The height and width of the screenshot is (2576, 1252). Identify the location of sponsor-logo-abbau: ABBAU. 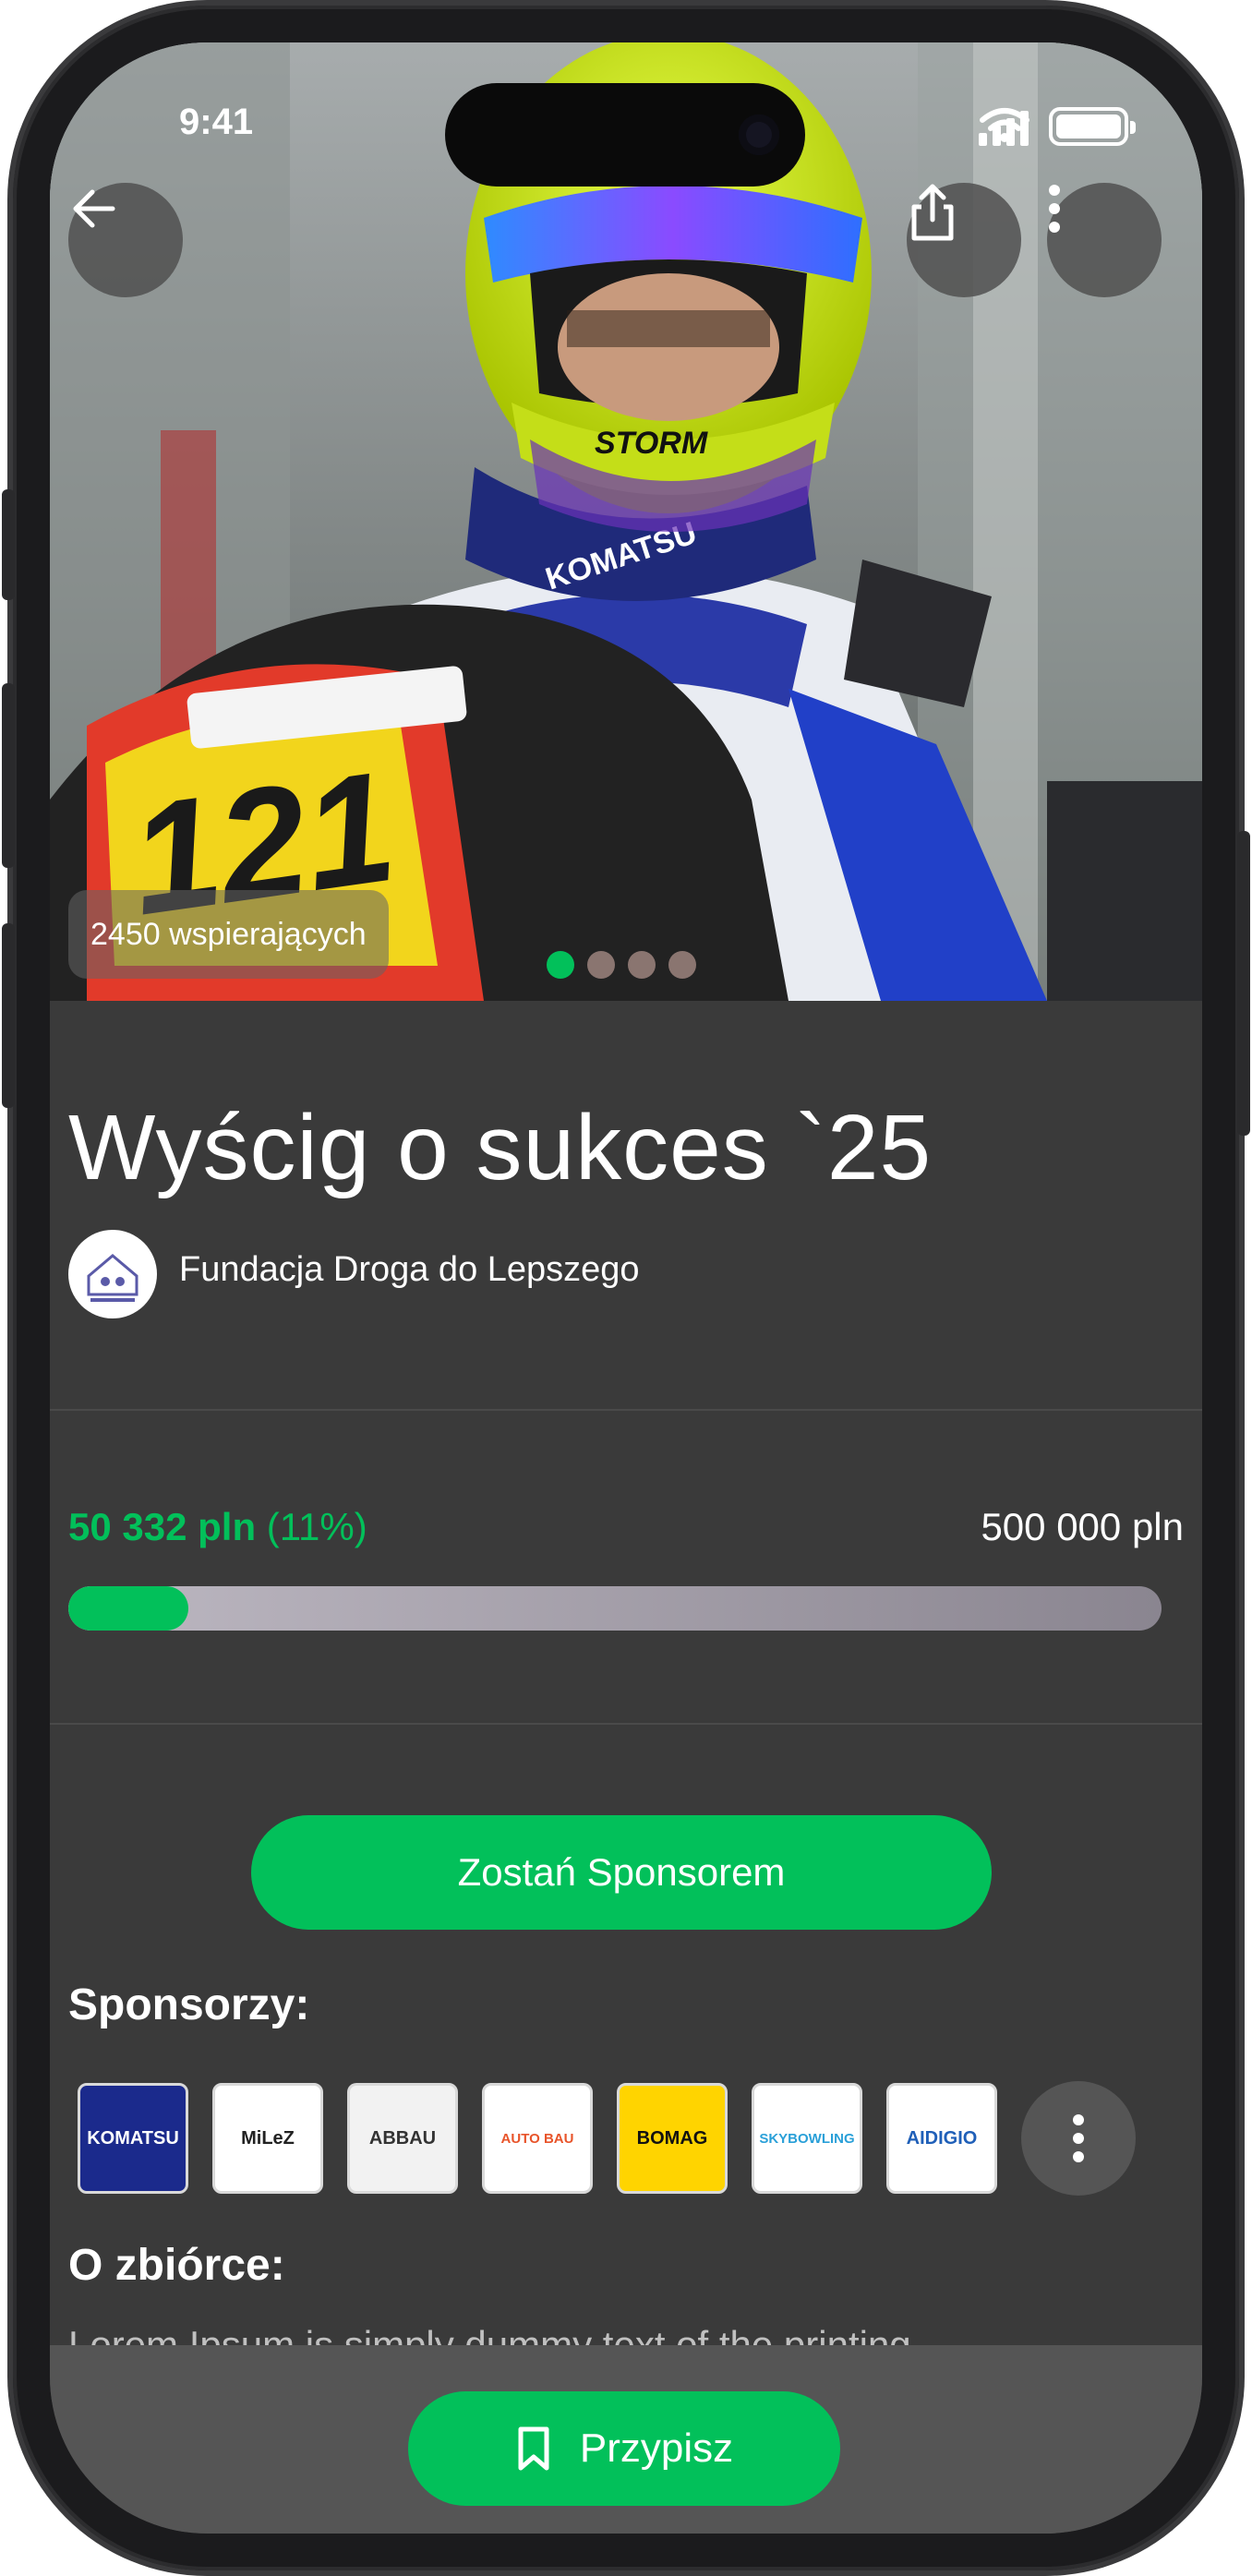
(402, 2138).